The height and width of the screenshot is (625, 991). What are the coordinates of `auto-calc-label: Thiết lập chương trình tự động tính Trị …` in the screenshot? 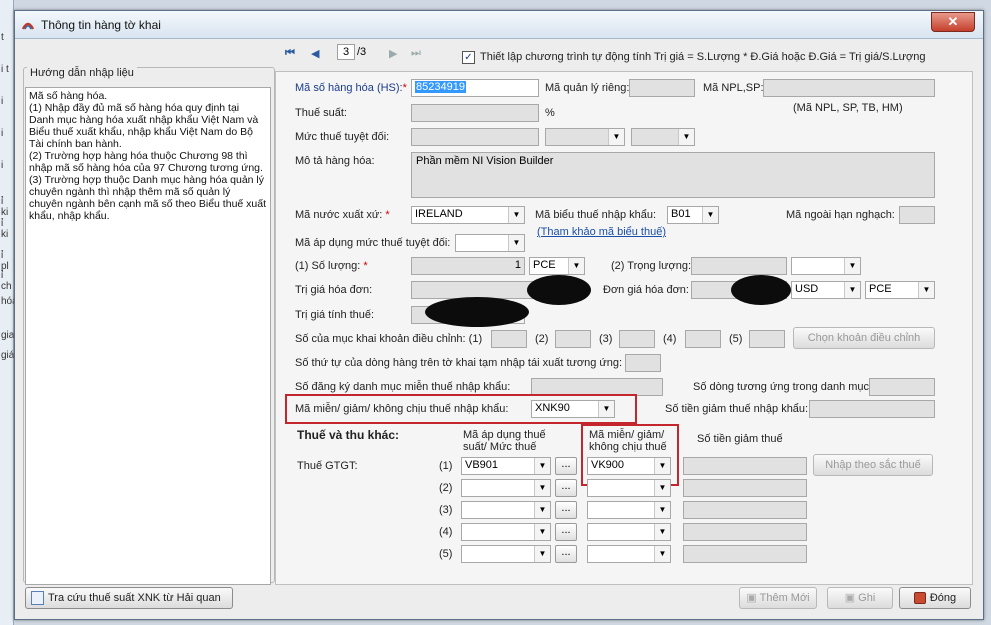 It's located at (703, 57).